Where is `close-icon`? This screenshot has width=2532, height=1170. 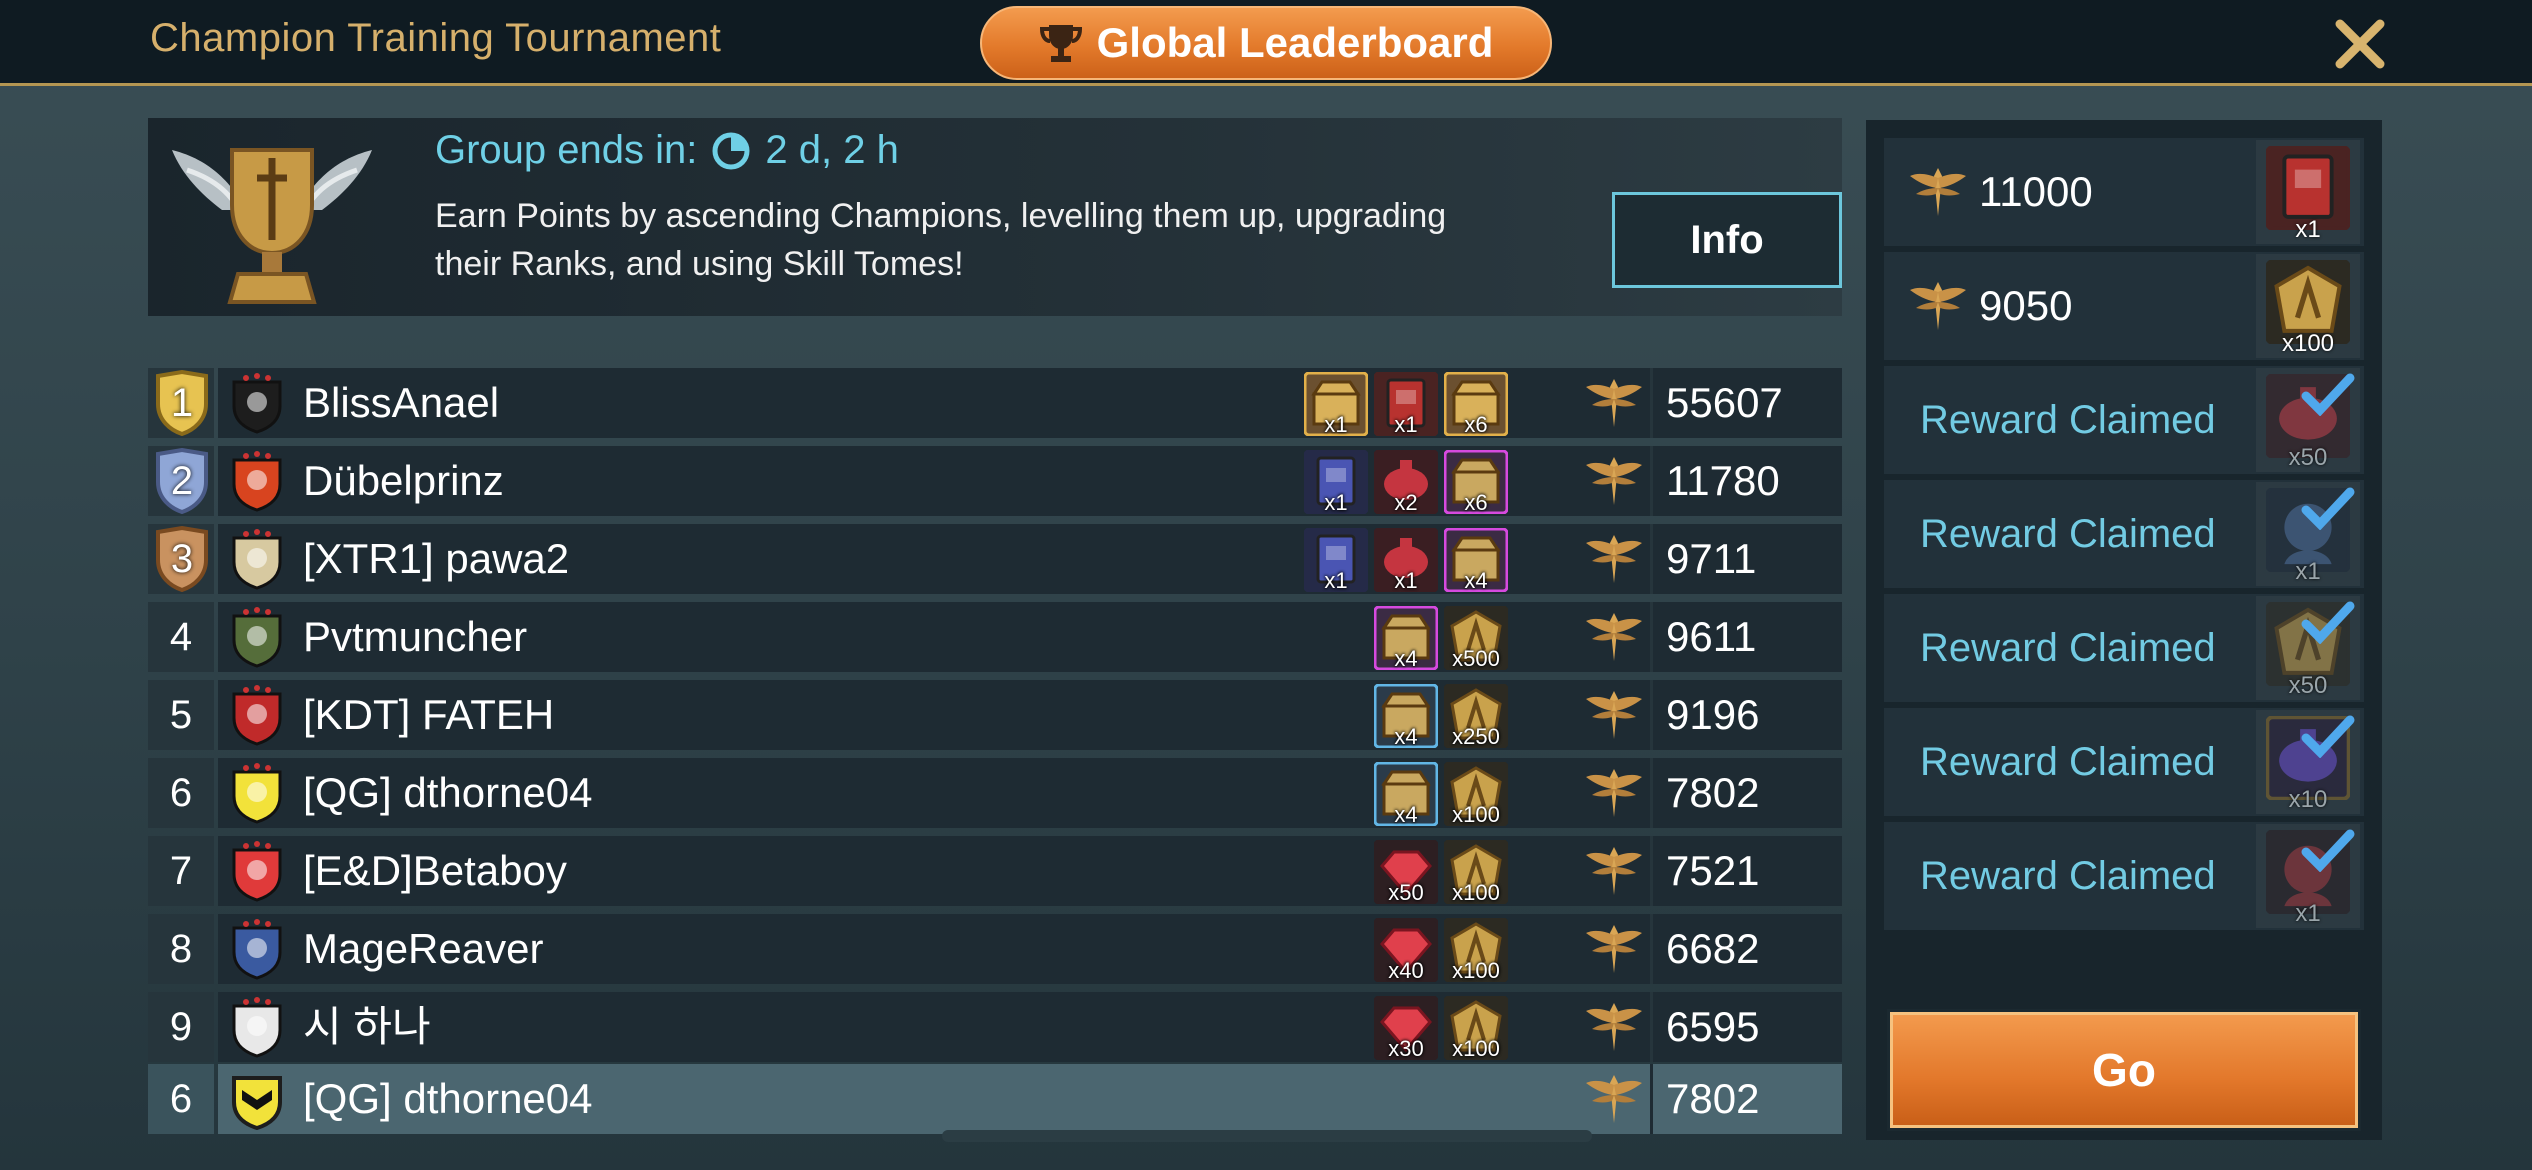 close-icon is located at coordinates (2360, 44).